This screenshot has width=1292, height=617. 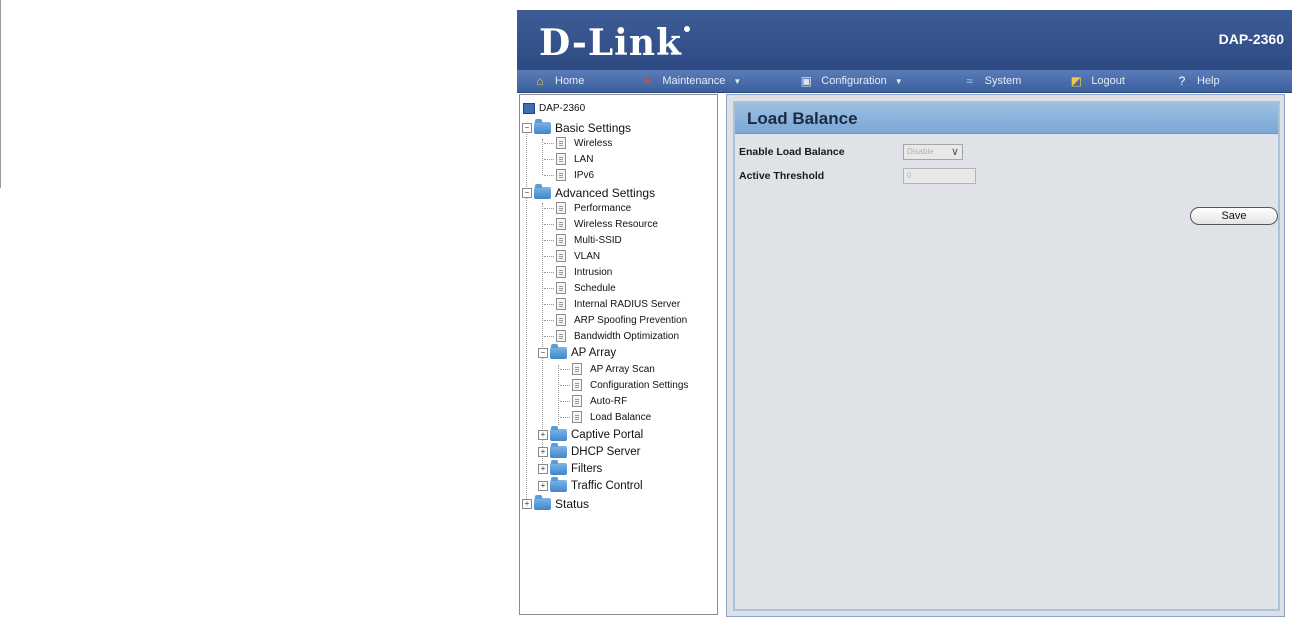 What do you see at coordinates (570, 467) in the screenshot?
I see `tree-filters: + Filters` at bounding box center [570, 467].